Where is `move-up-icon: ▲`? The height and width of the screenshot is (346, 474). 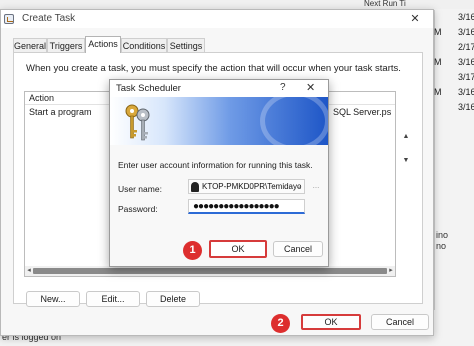
move-up-icon: ▲ is located at coordinates (406, 137).